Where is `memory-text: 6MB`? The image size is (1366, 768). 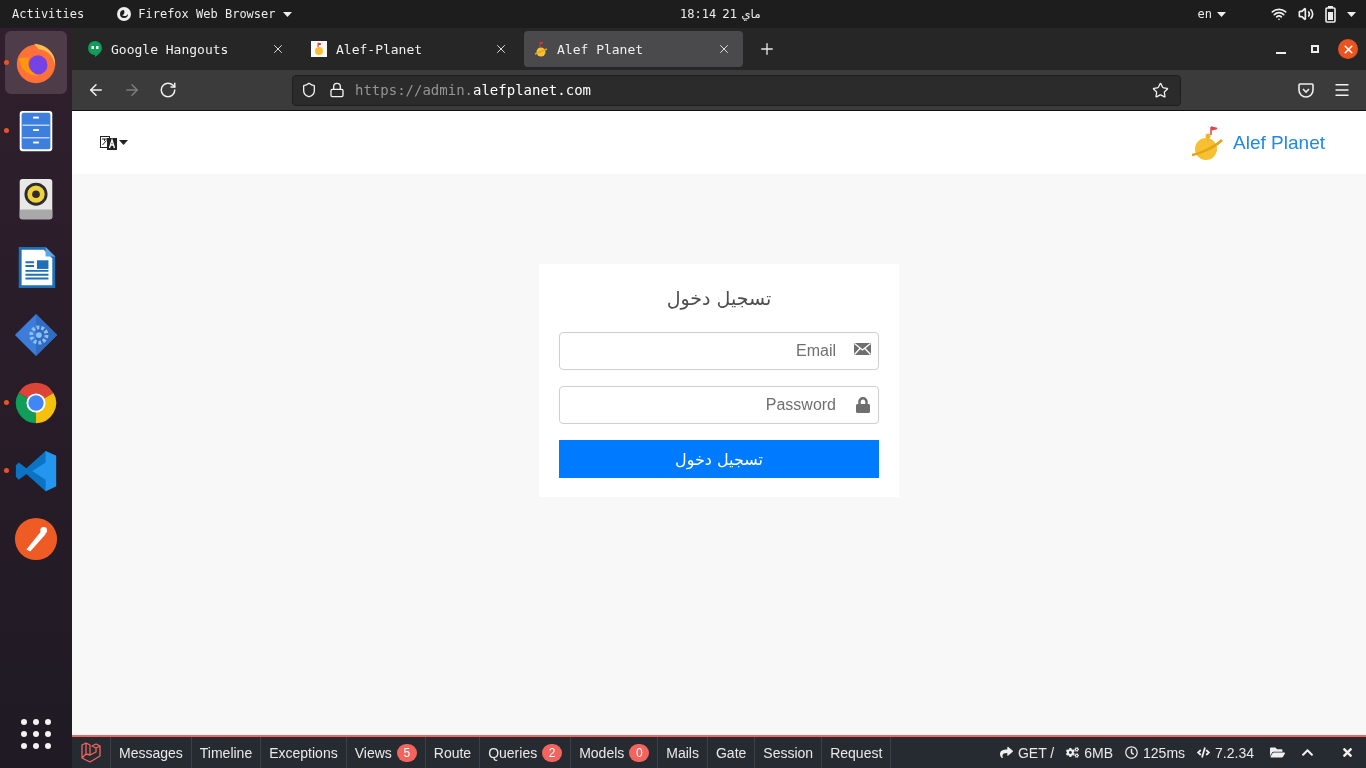
memory-text: 6MB is located at coordinates (1099, 752).